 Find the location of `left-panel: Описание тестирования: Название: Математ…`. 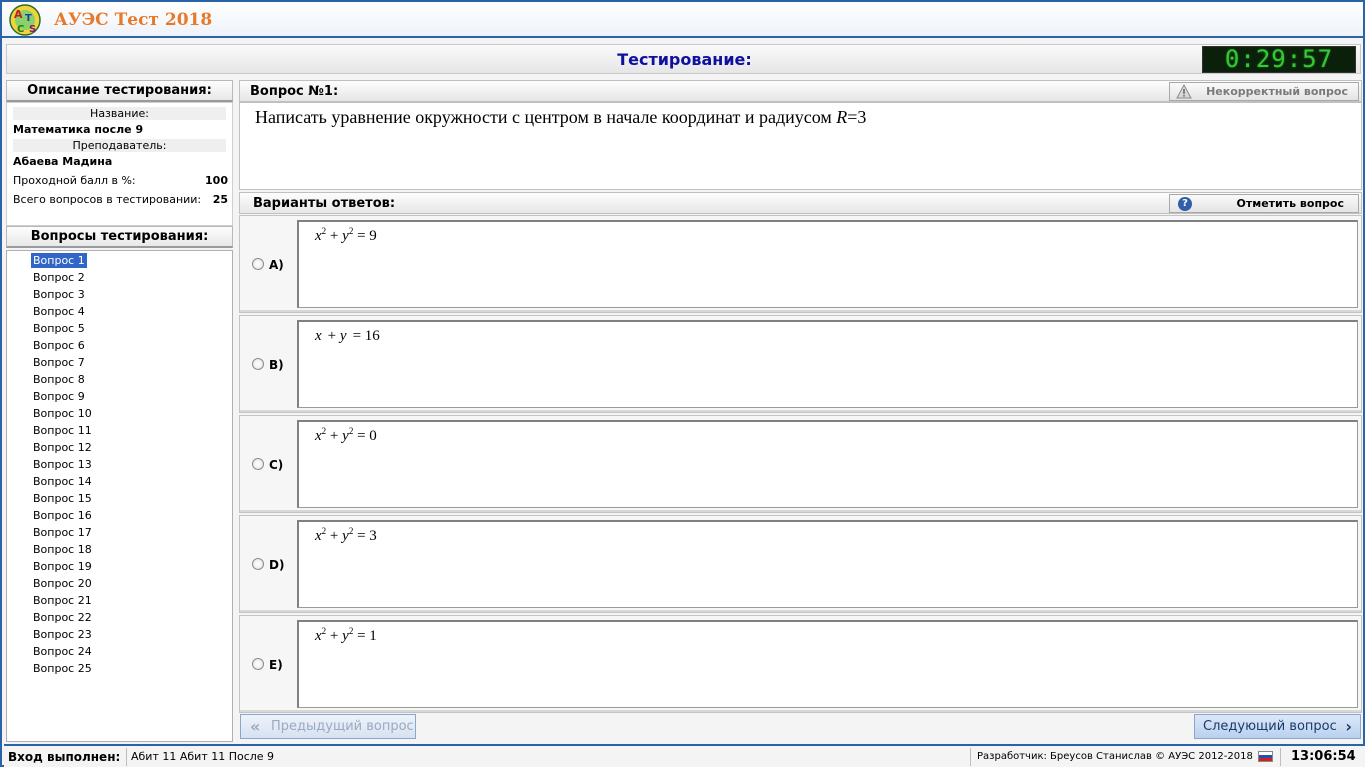

left-panel: Описание тестирования: Название: Математ… is located at coordinates (119, 411).